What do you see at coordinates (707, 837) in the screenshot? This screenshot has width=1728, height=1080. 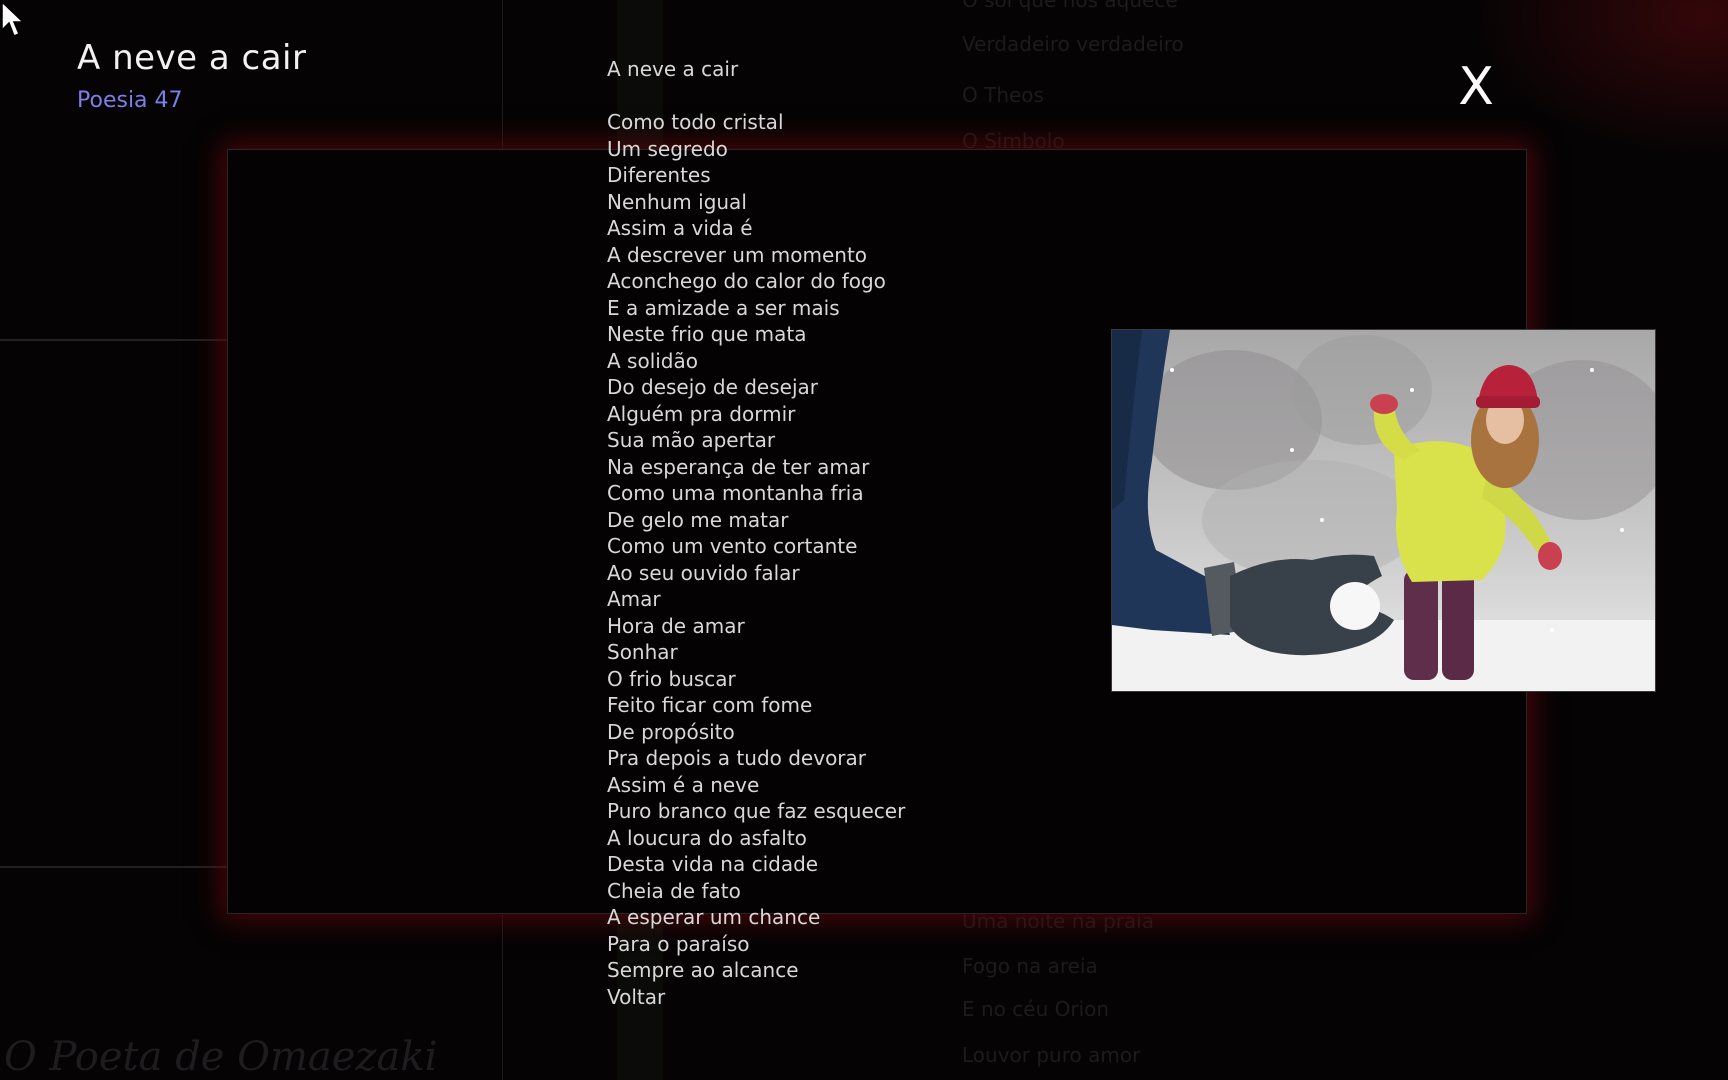 I see `poem-line: A loucura do asfalto` at bounding box center [707, 837].